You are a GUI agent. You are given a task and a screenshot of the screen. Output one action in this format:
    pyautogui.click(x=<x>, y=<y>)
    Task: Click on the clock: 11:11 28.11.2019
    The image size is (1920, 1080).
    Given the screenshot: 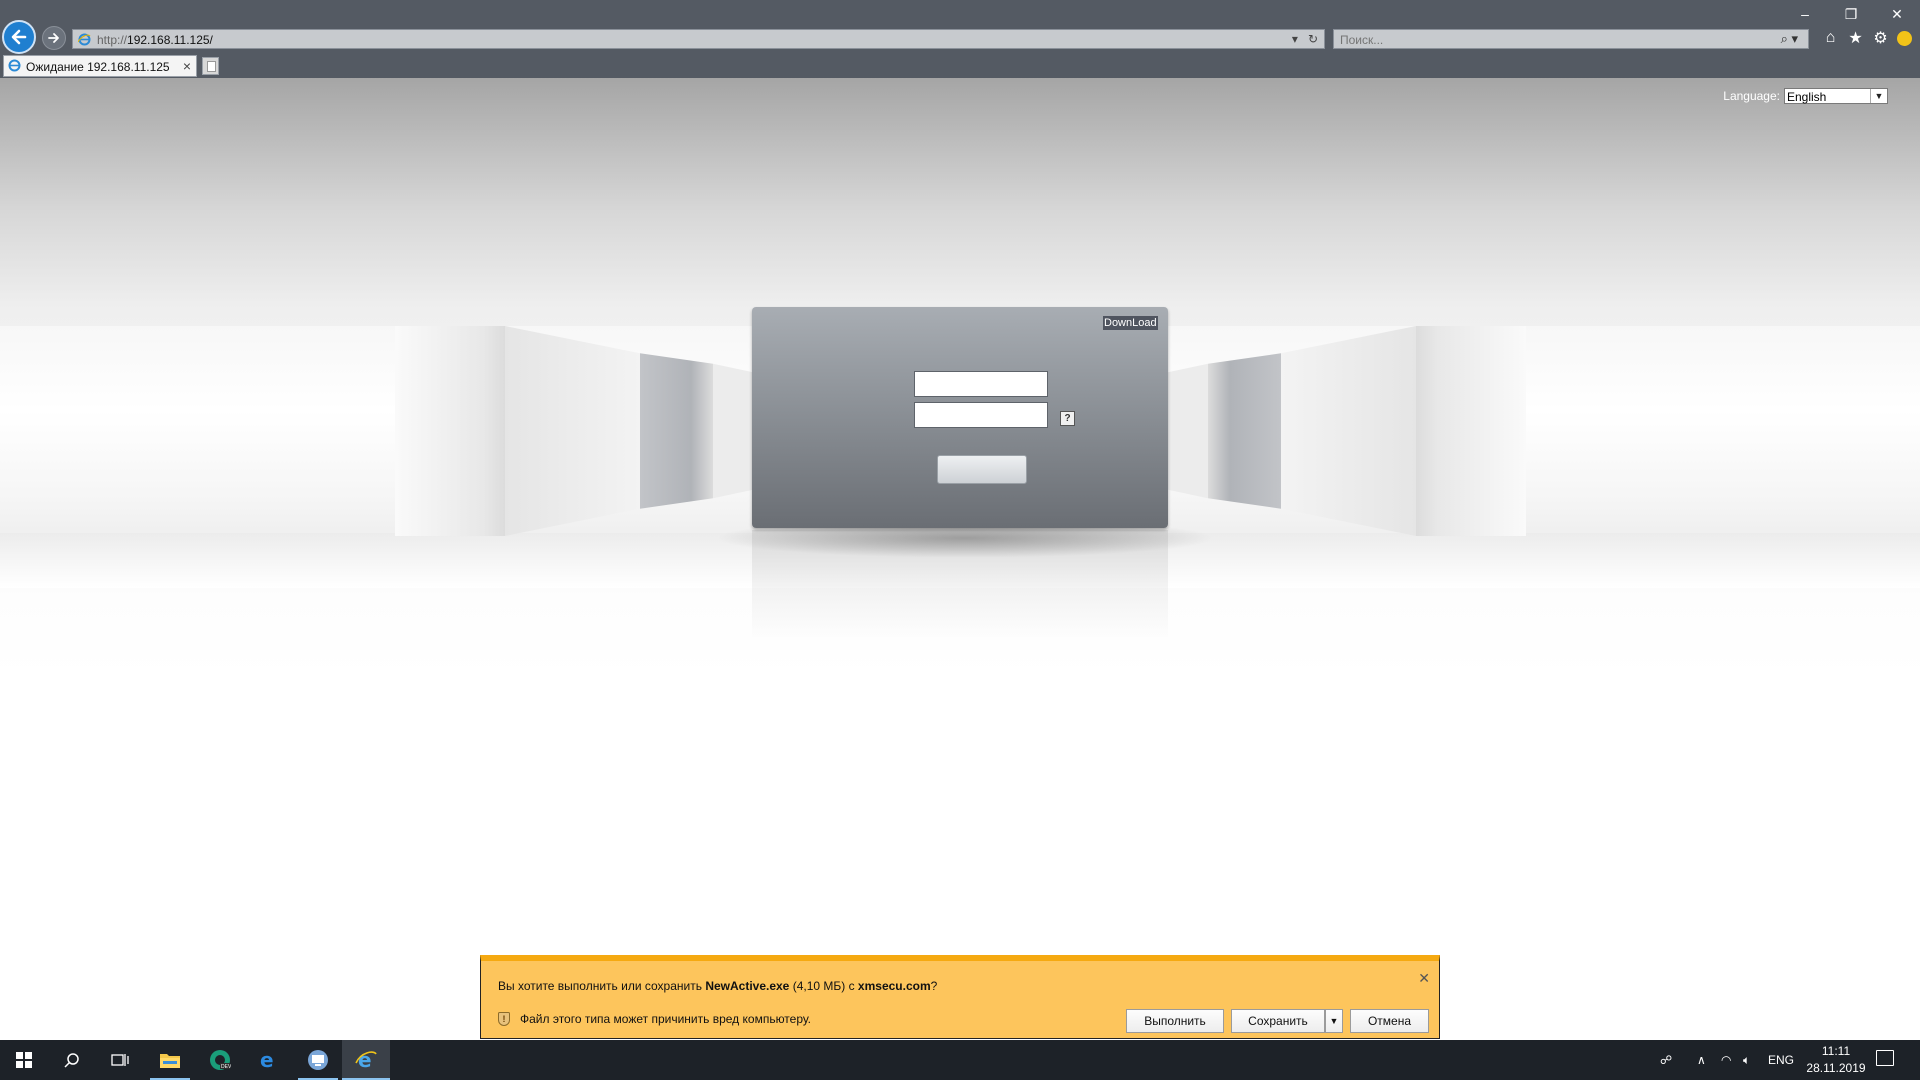 What is the action you would take?
    pyautogui.click(x=1836, y=1060)
    